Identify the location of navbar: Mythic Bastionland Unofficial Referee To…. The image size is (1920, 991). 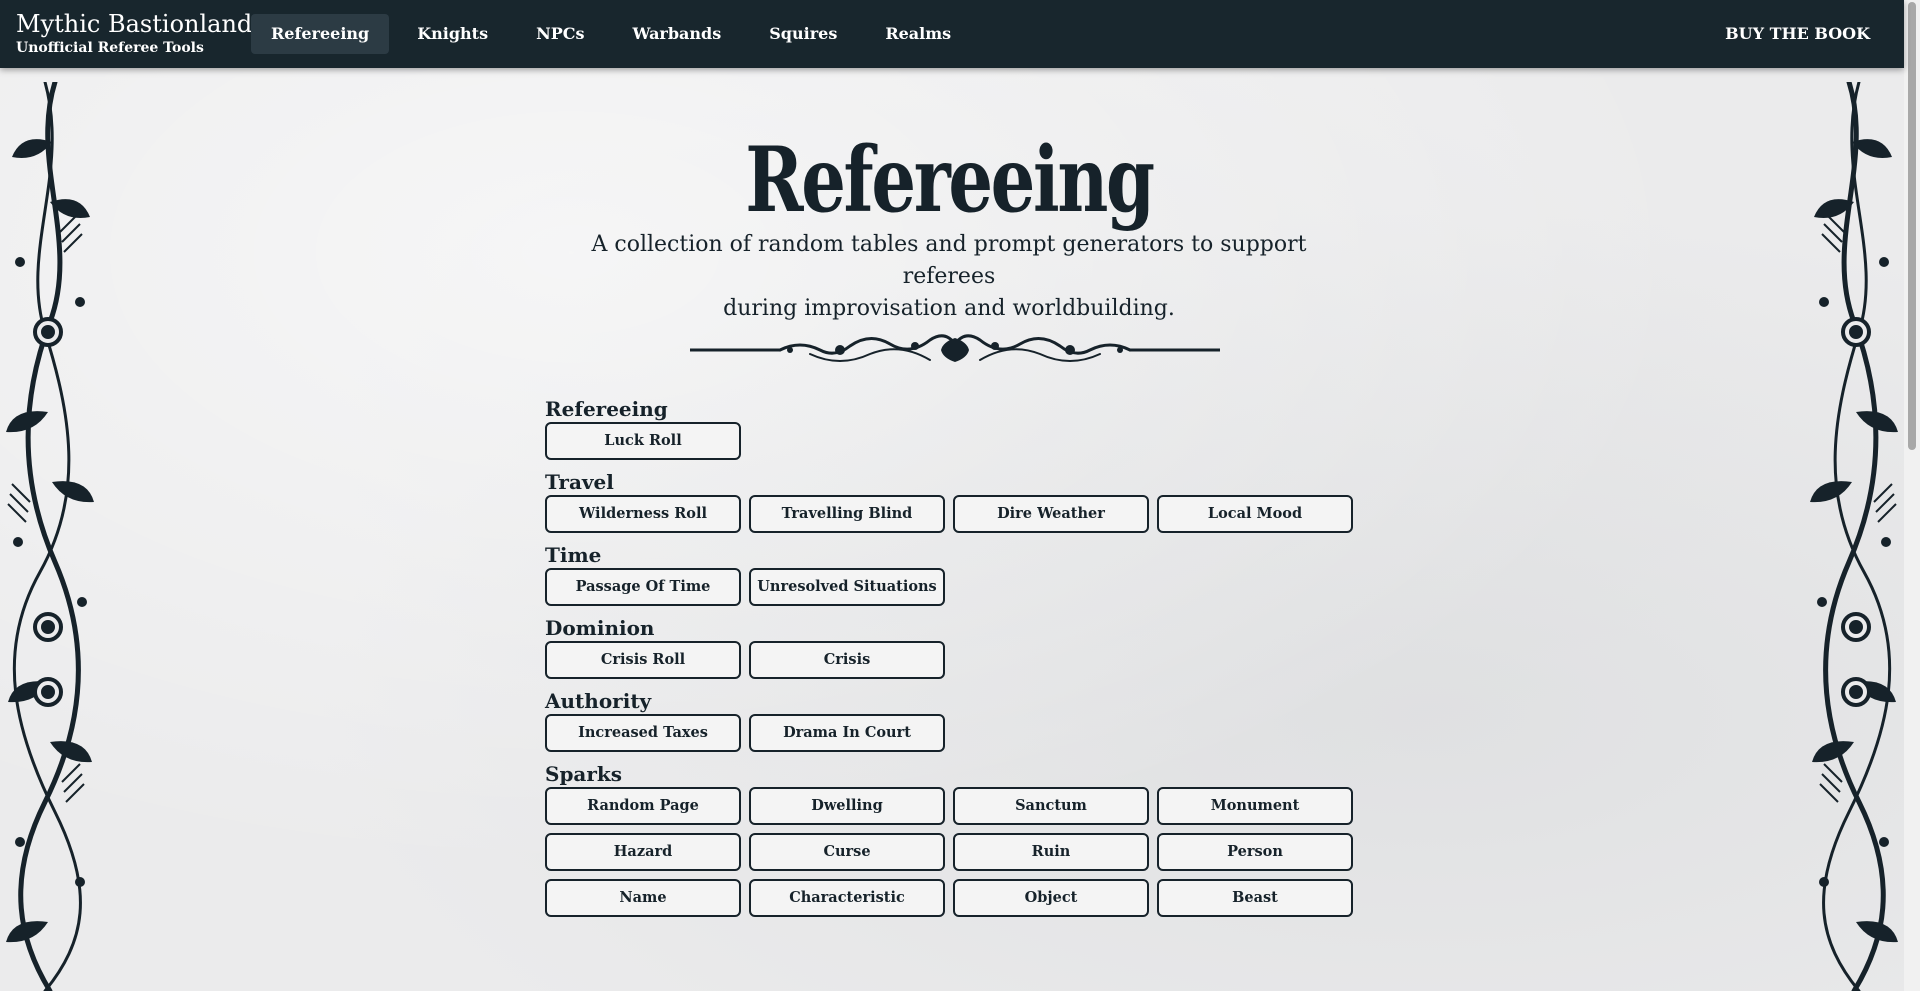
(952, 34).